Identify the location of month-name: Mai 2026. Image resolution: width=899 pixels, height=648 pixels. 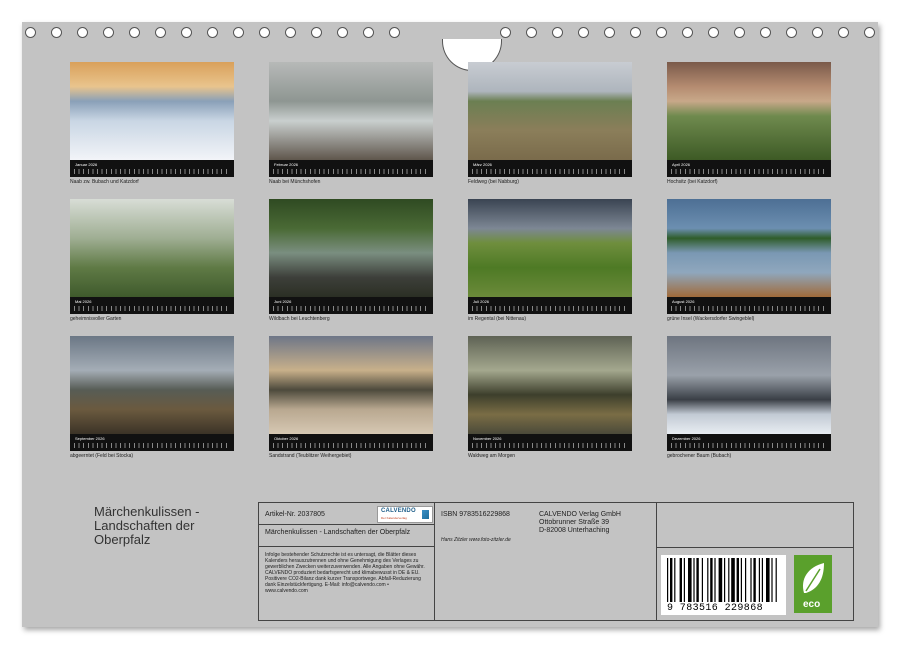
(83, 301).